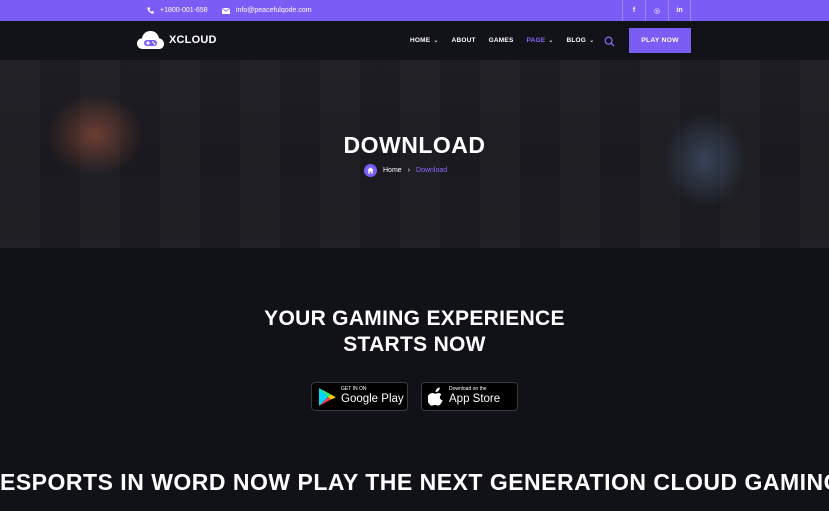 The image size is (829, 511). What do you see at coordinates (372, 399) in the screenshot?
I see `google-play-label: Google Play` at bounding box center [372, 399].